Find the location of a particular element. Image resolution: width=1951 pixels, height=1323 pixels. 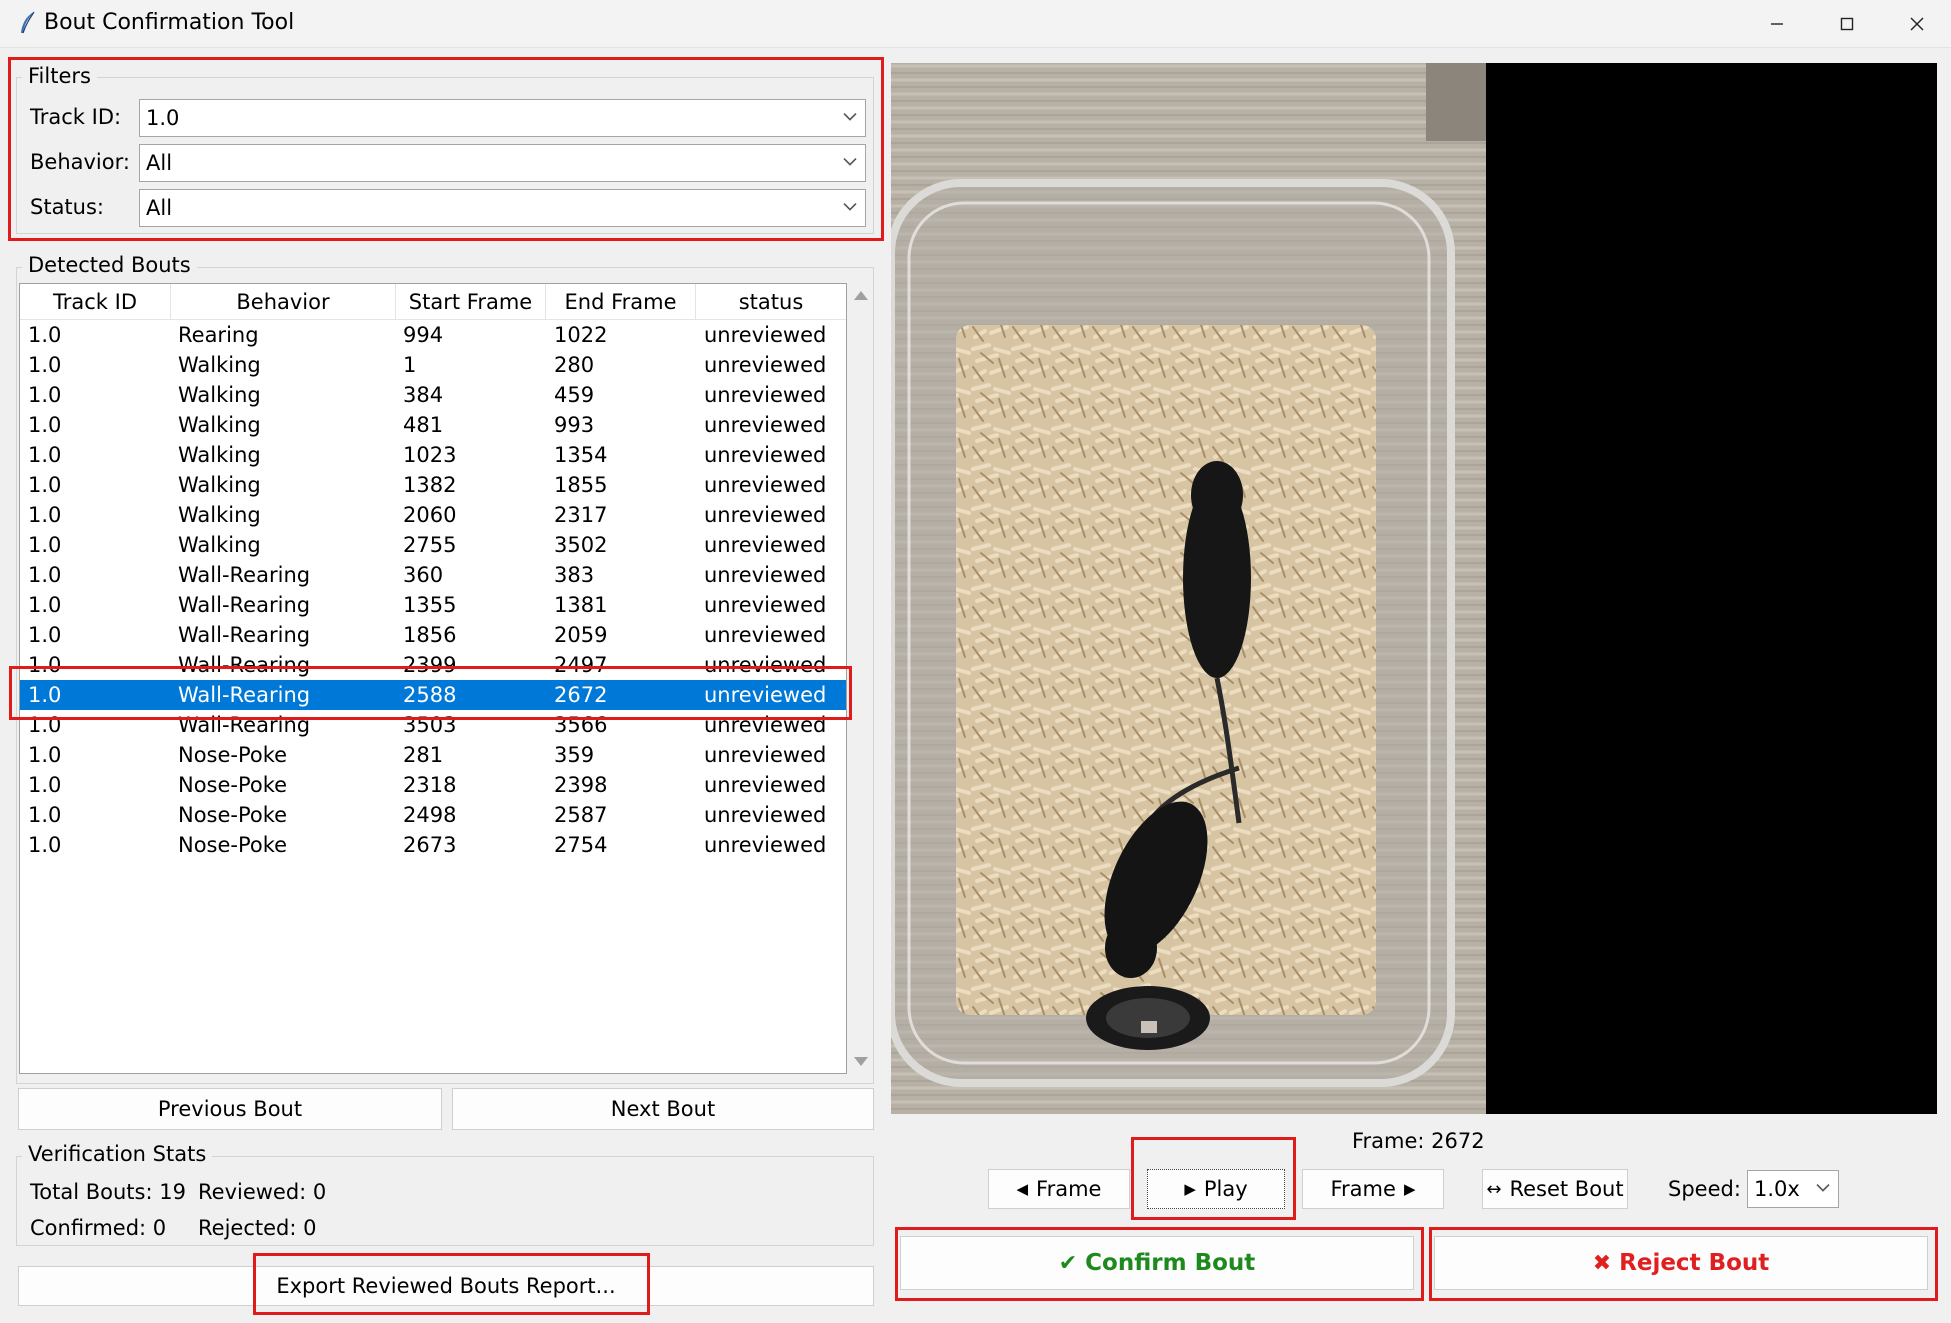

cell-start-frame: 2399 is located at coordinates (430, 665).